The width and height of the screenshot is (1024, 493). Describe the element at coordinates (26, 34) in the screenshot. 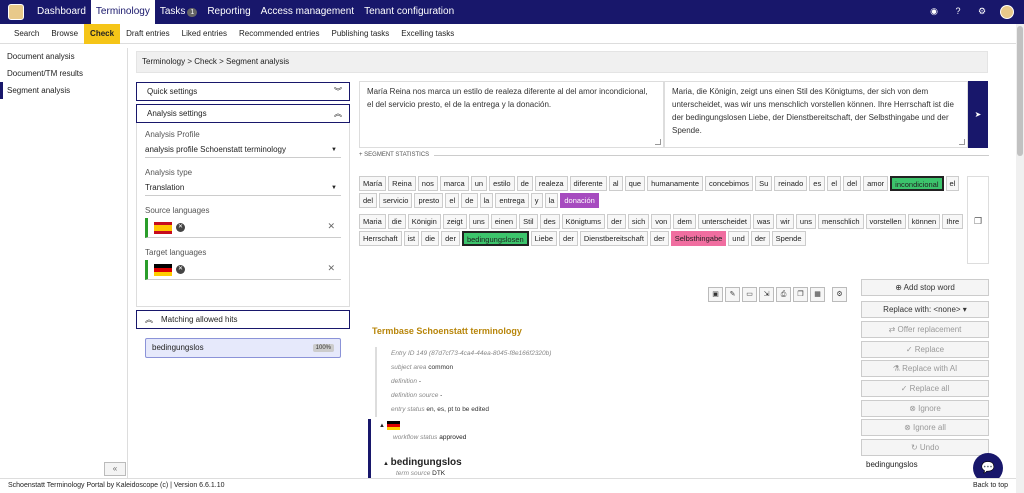

I see `subnav-search: Search` at that location.